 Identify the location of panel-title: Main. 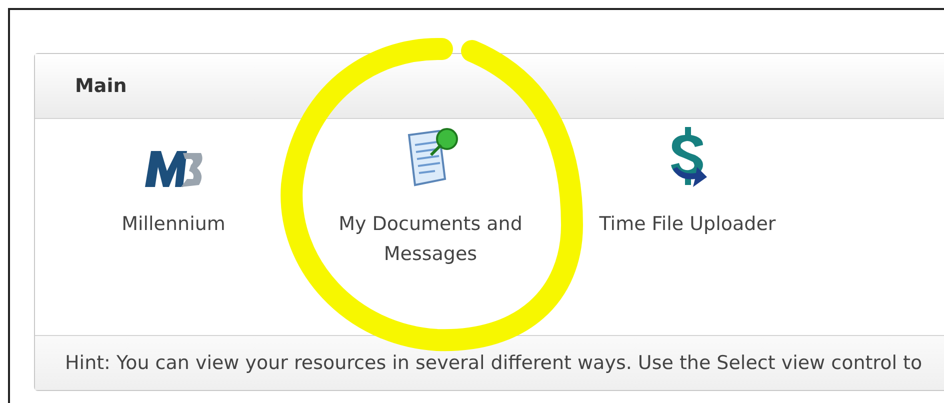
(101, 86).